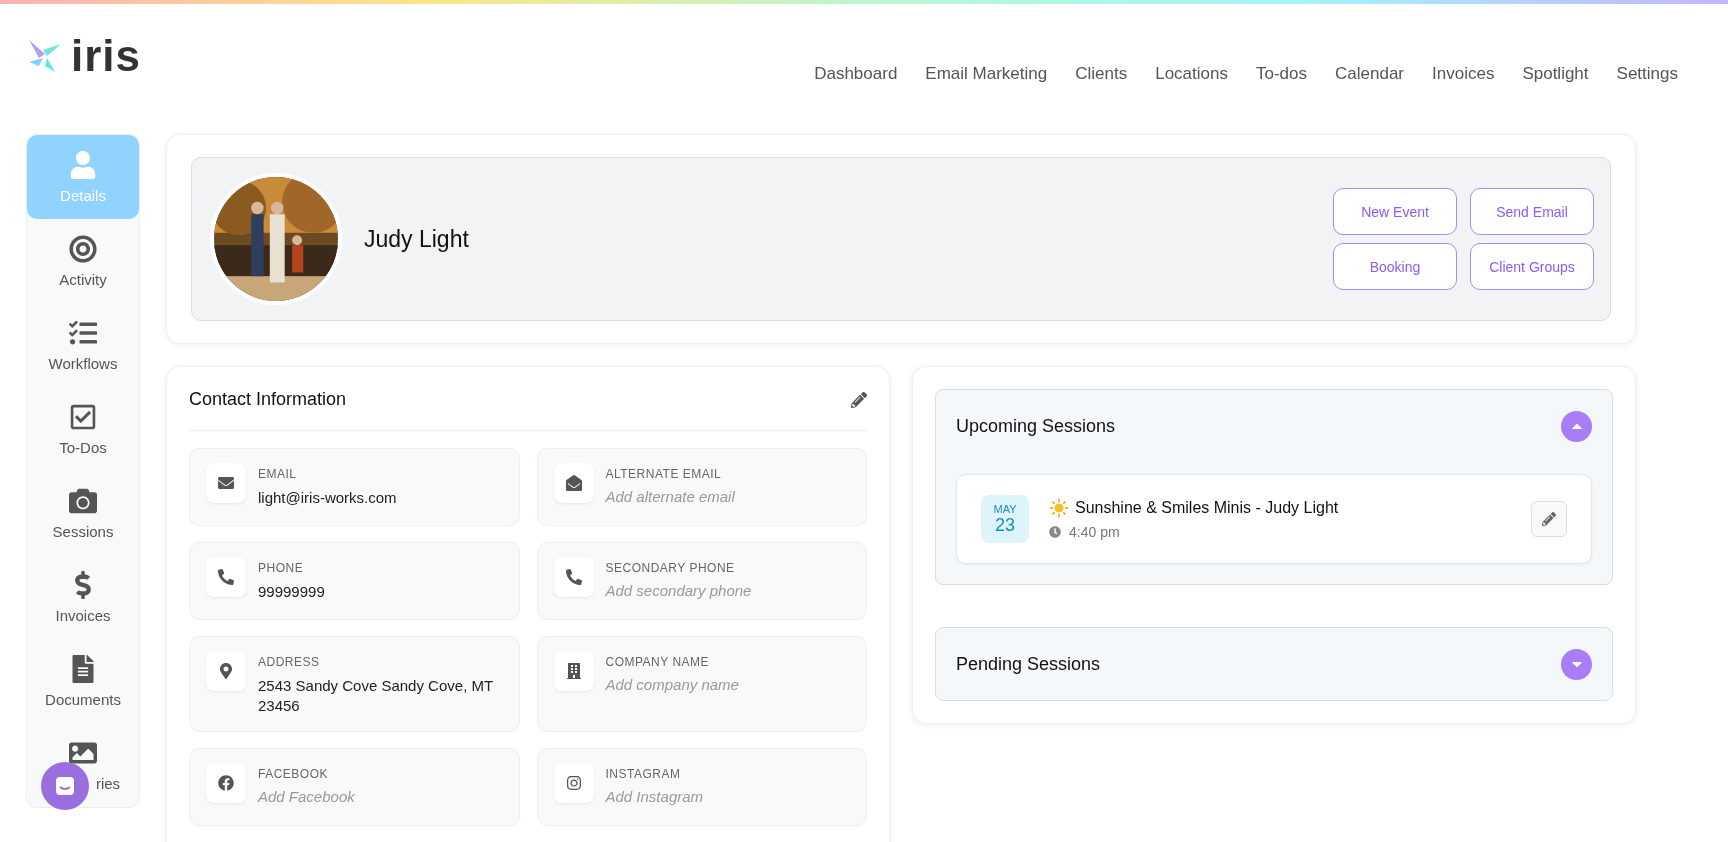  Describe the element at coordinates (83, 332) in the screenshot. I see `checklist-icon` at that location.